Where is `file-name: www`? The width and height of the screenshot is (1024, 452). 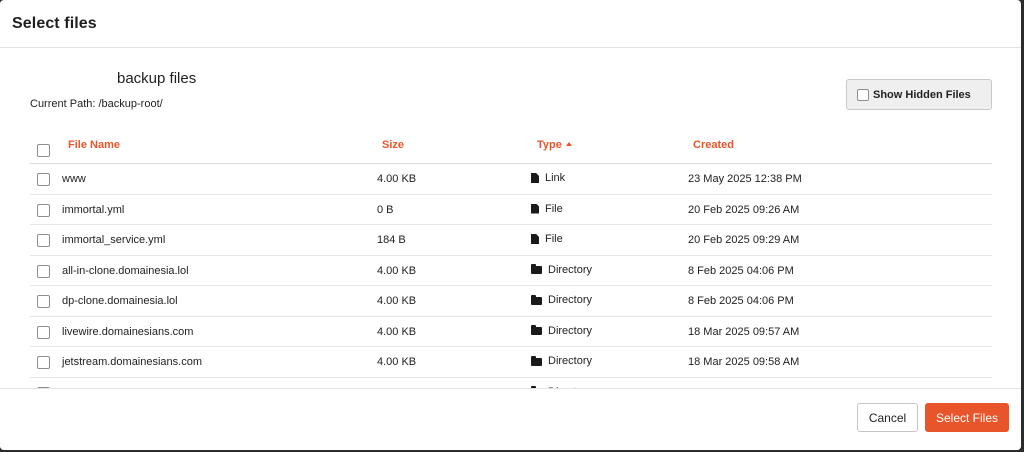 file-name: www is located at coordinates (74, 179).